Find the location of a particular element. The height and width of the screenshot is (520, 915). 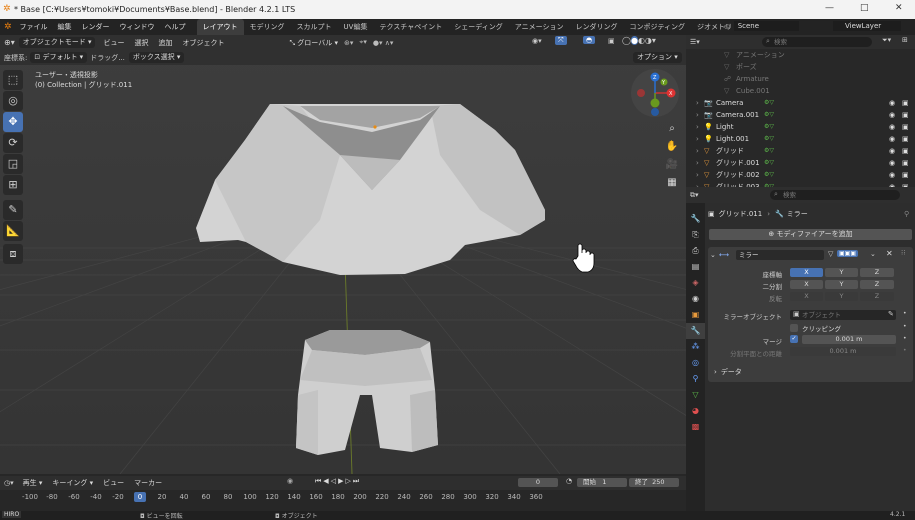

modifier-dropdown-icon: ⌄ is located at coordinates (873, 254).